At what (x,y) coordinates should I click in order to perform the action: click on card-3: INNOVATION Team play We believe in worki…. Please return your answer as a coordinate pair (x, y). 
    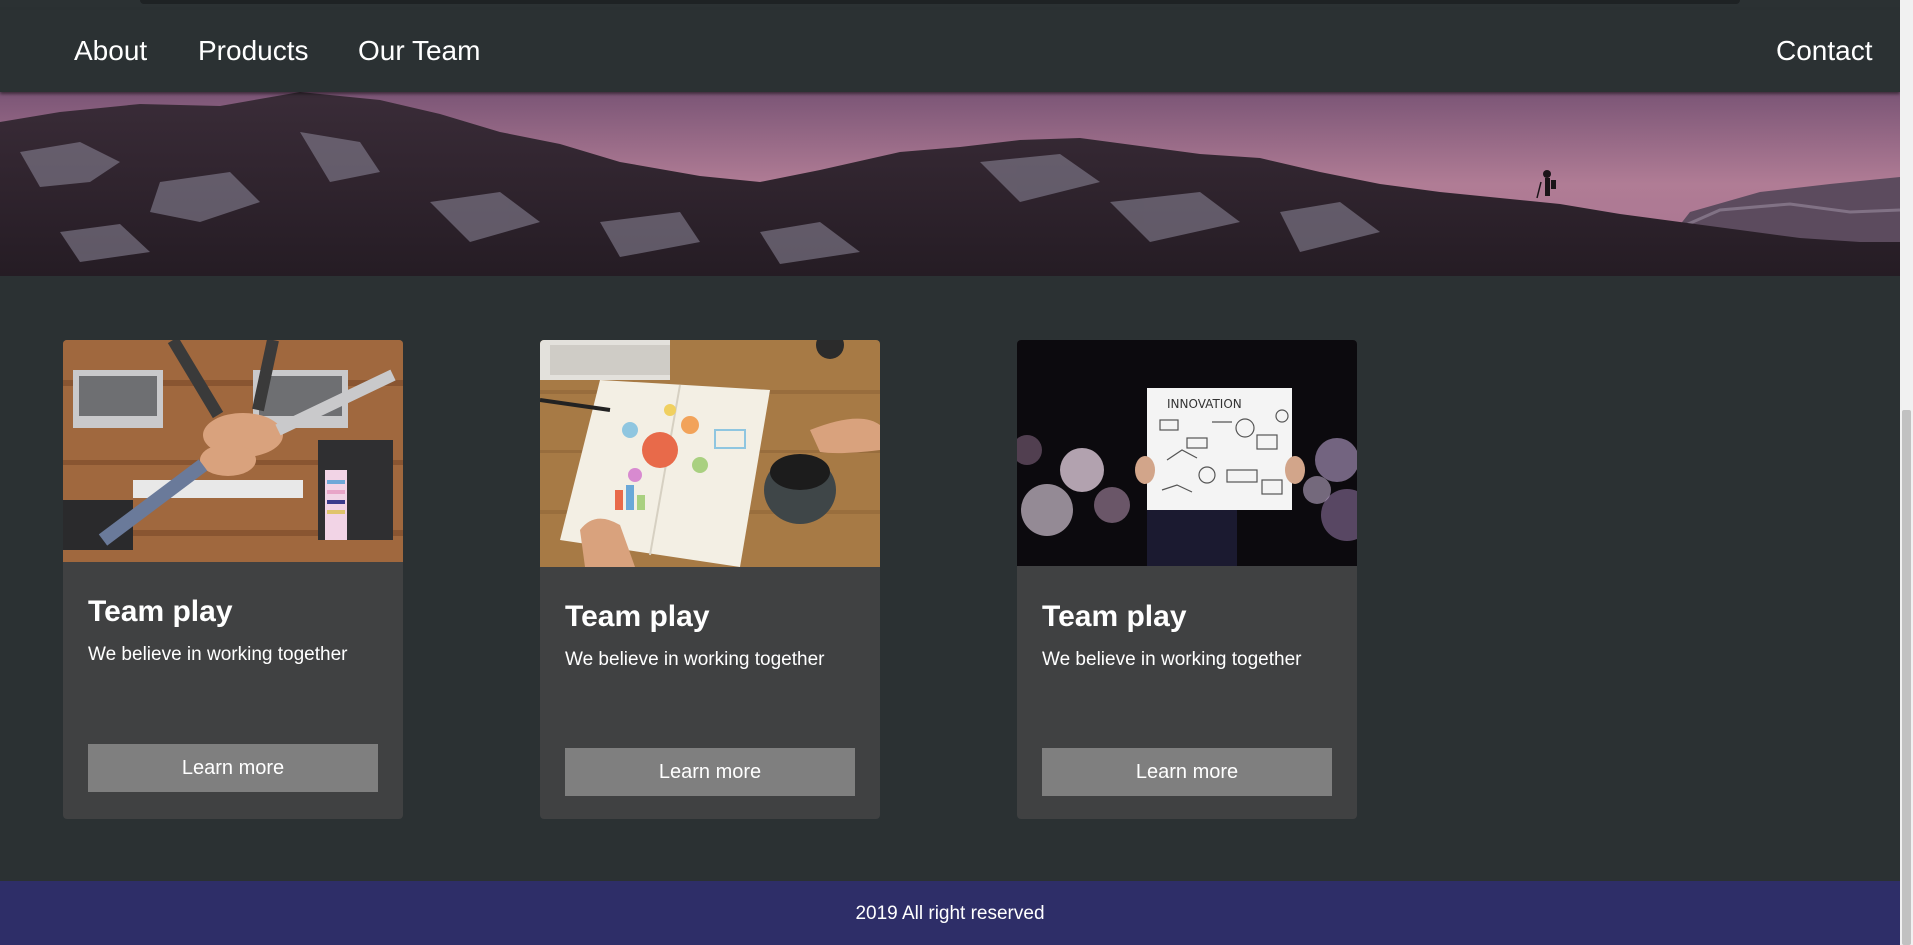
    Looking at the image, I should click on (1187, 579).